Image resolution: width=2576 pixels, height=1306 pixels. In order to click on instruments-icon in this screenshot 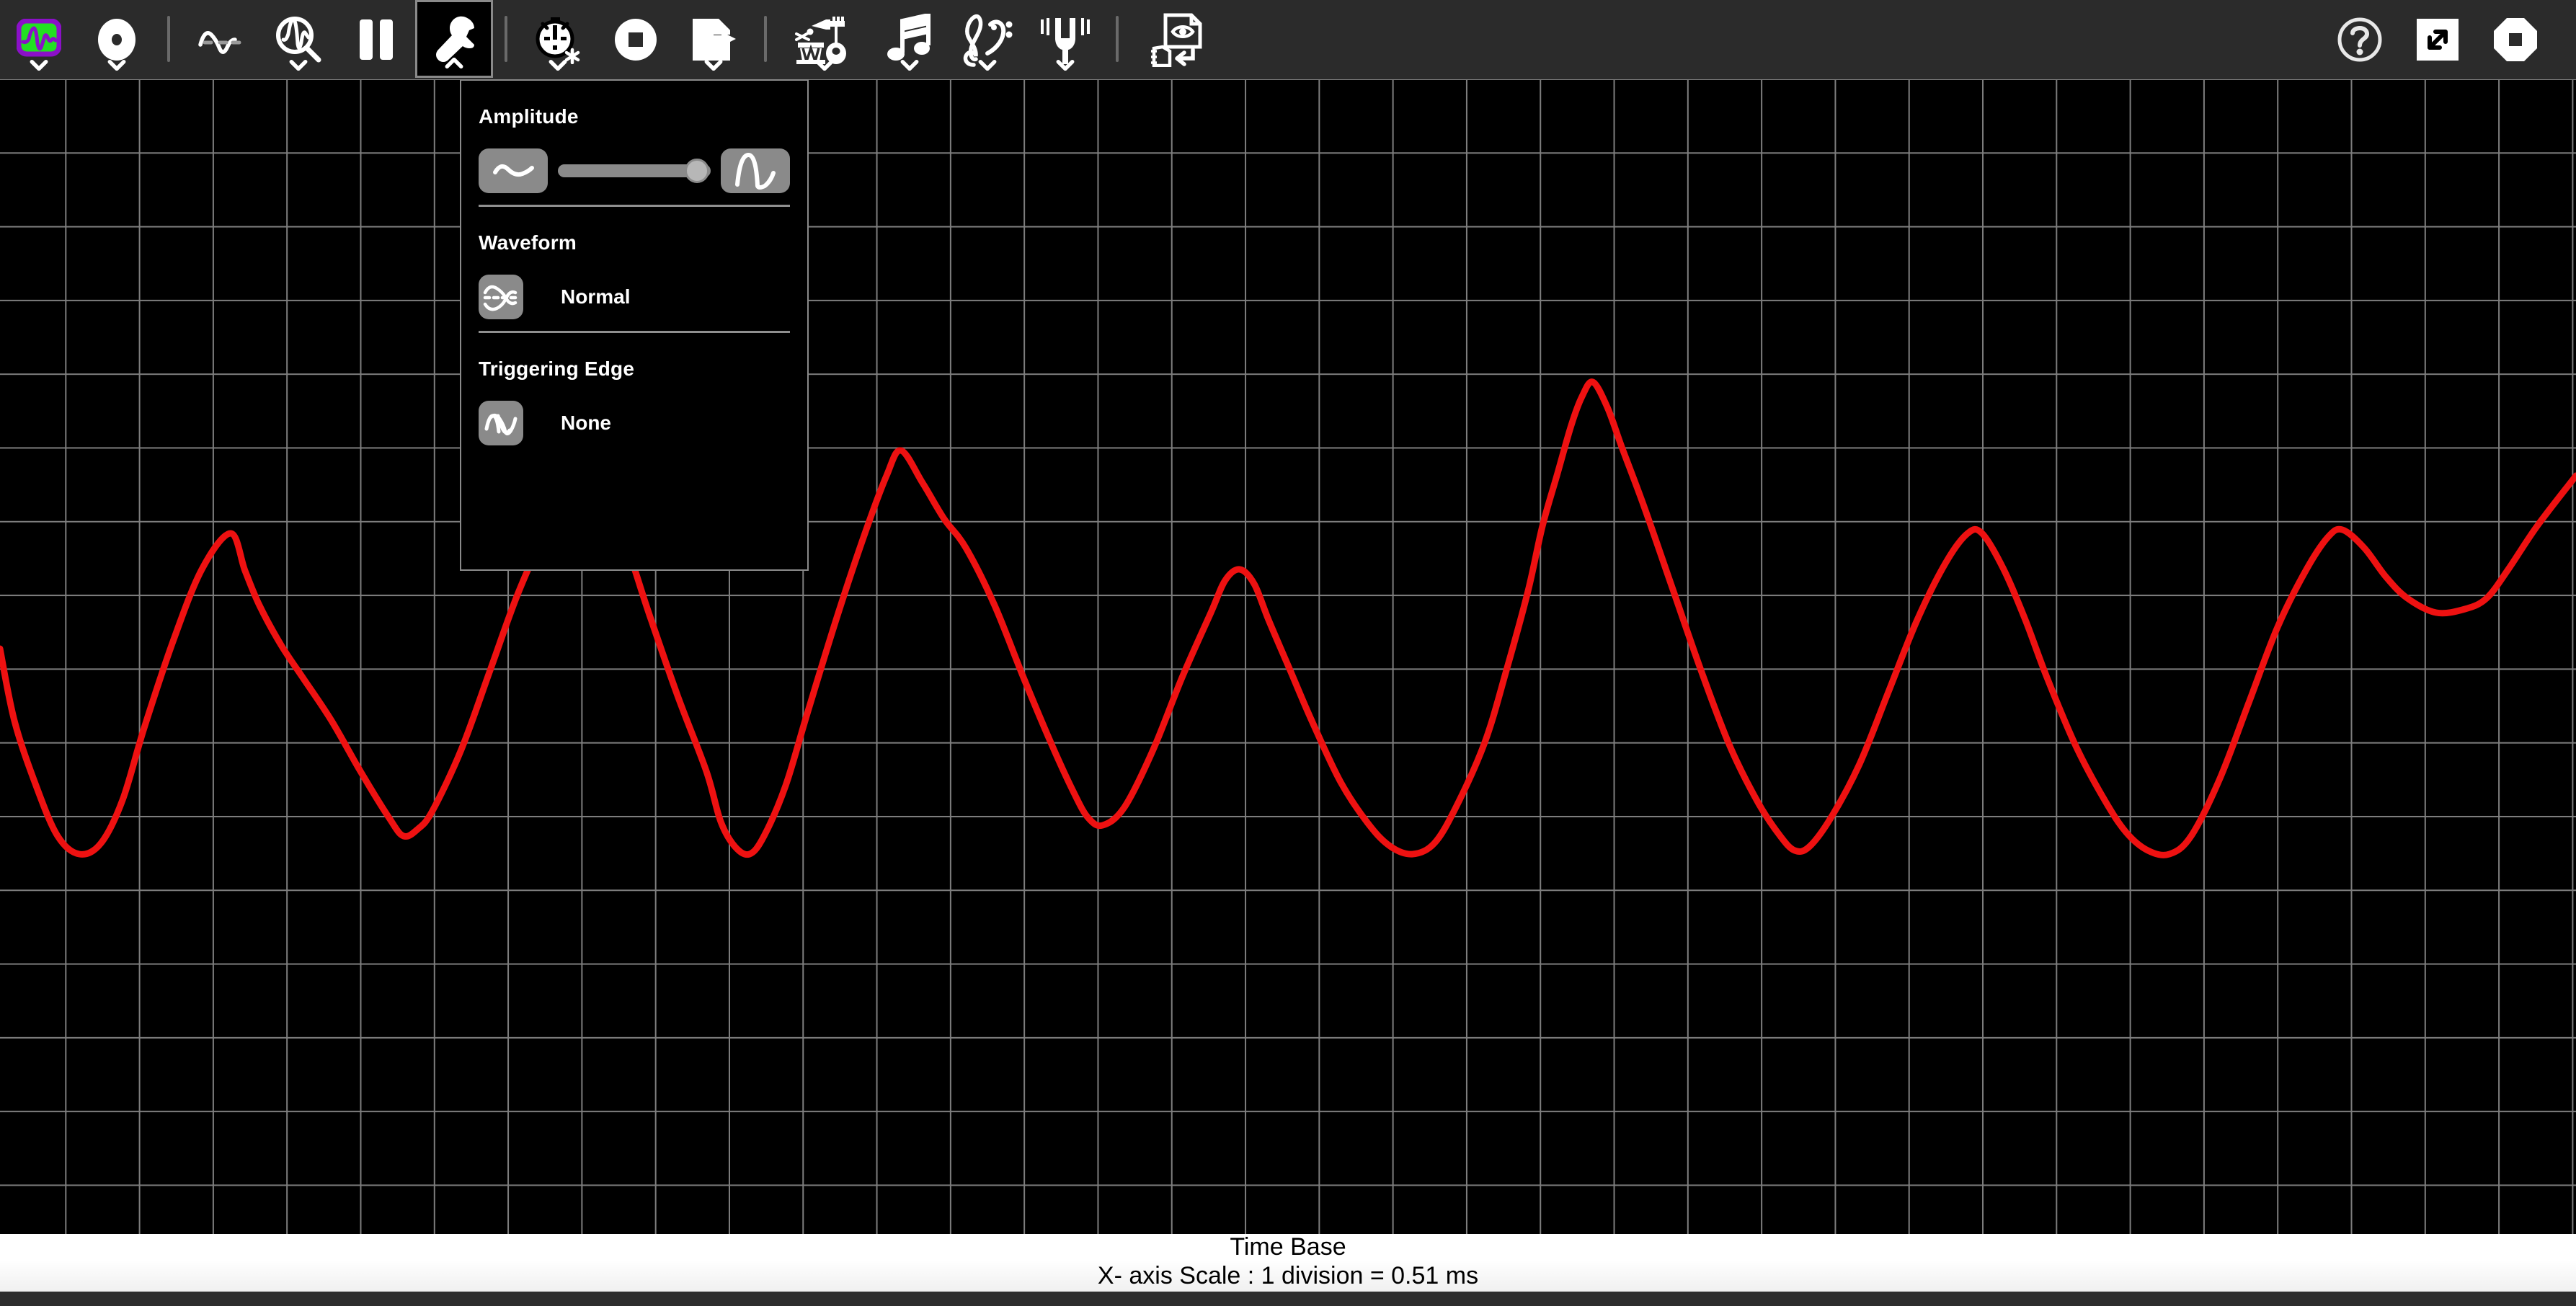, I will do `click(824, 39)`.